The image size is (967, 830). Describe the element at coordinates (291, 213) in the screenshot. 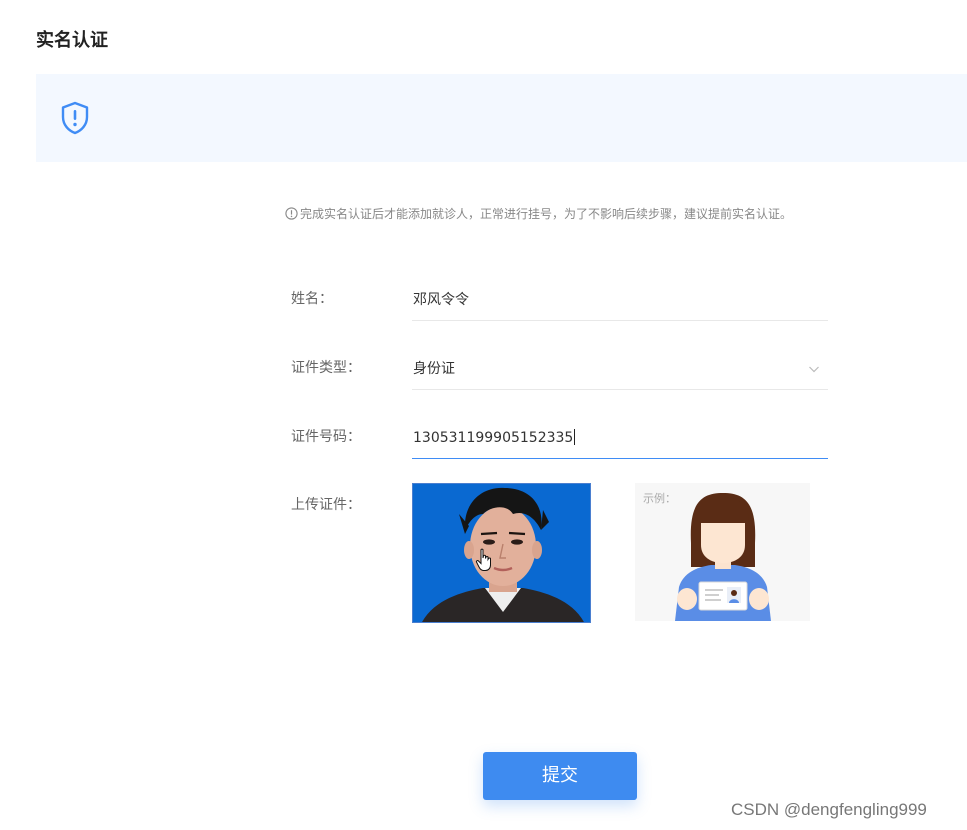

I see `info-circle-icon` at that location.